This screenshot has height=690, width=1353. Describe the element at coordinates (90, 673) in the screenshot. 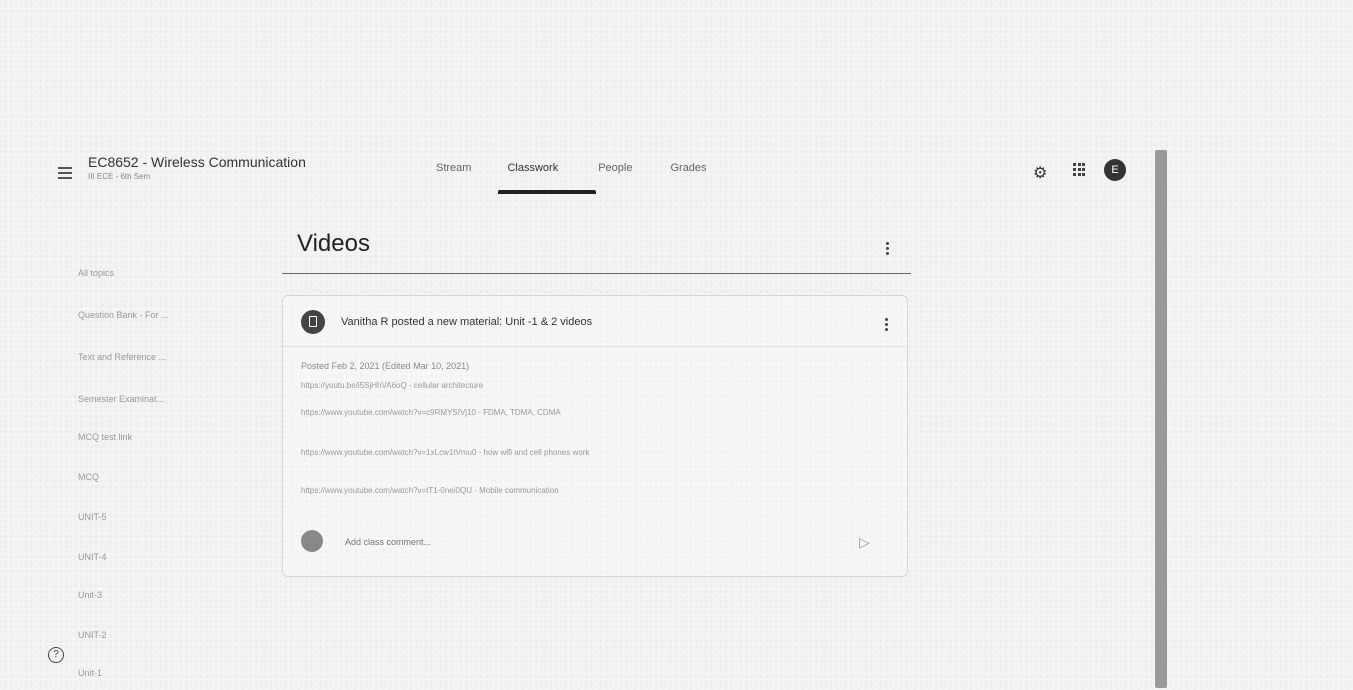

I see `sidebar-item-unit-1: Unit-1` at that location.